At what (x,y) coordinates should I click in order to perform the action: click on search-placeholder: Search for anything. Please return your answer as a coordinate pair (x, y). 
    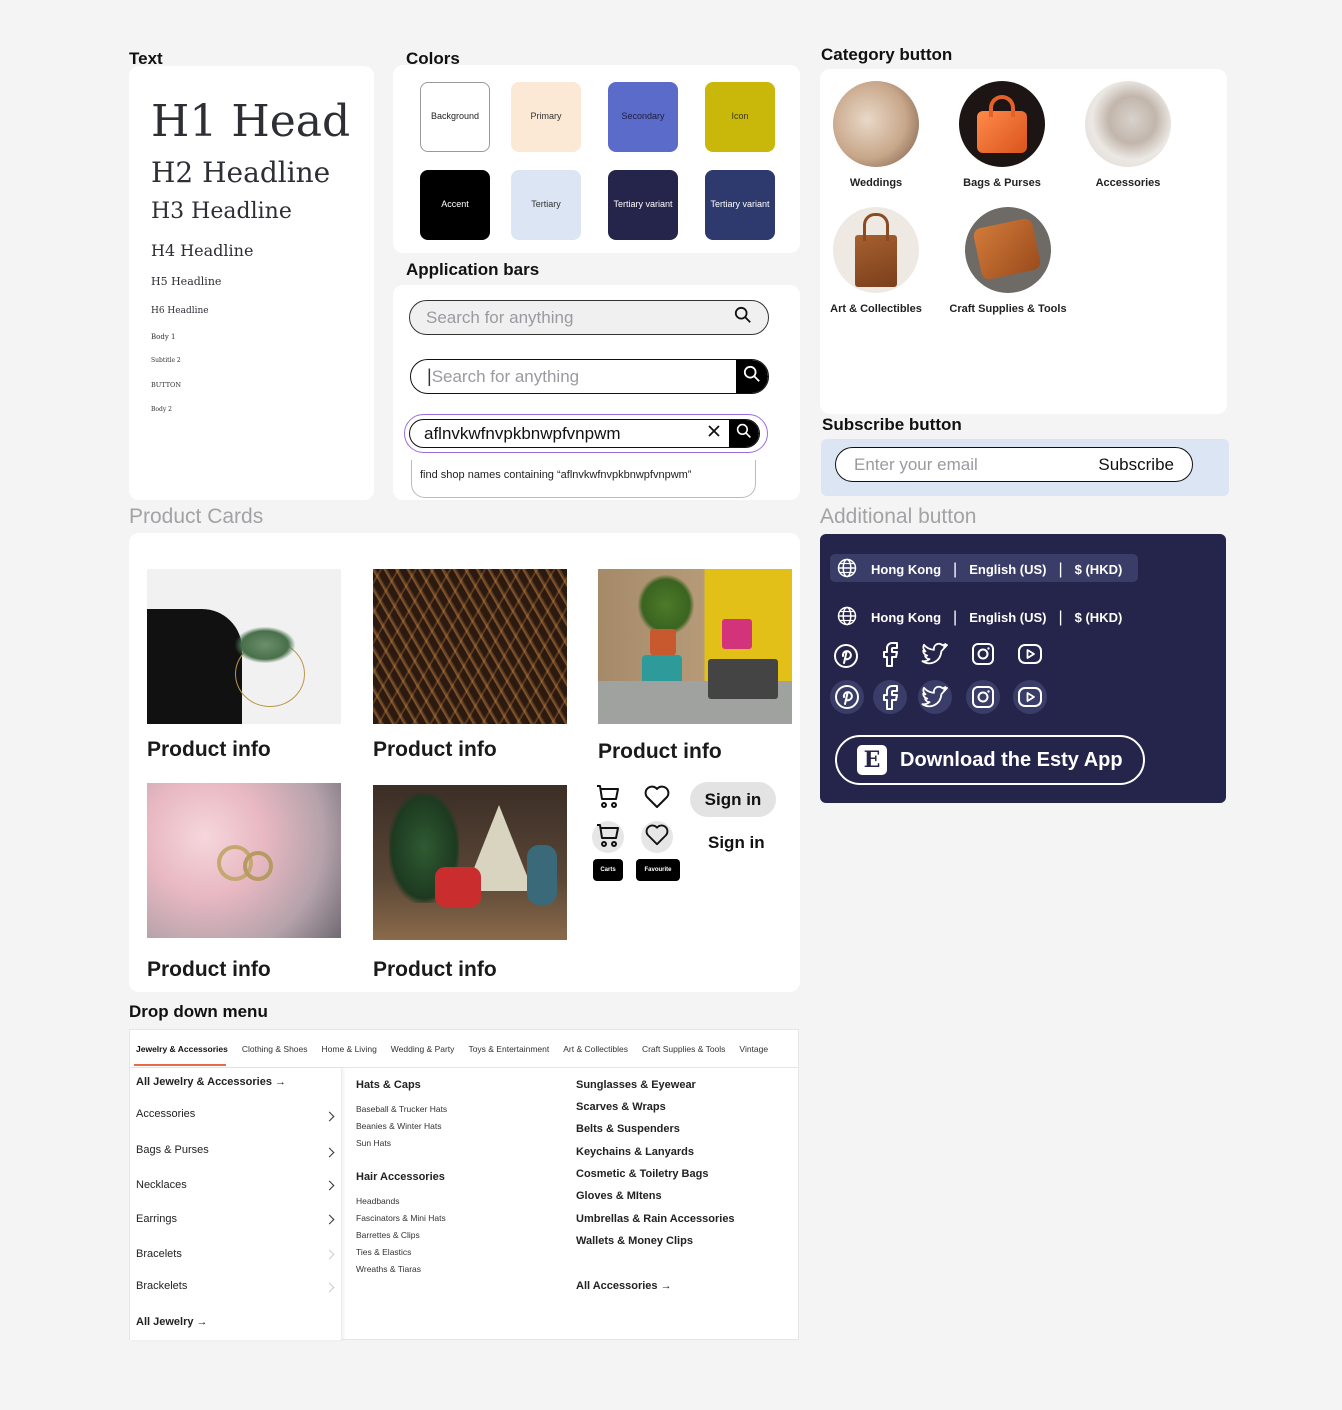
    Looking at the image, I should click on (500, 317).